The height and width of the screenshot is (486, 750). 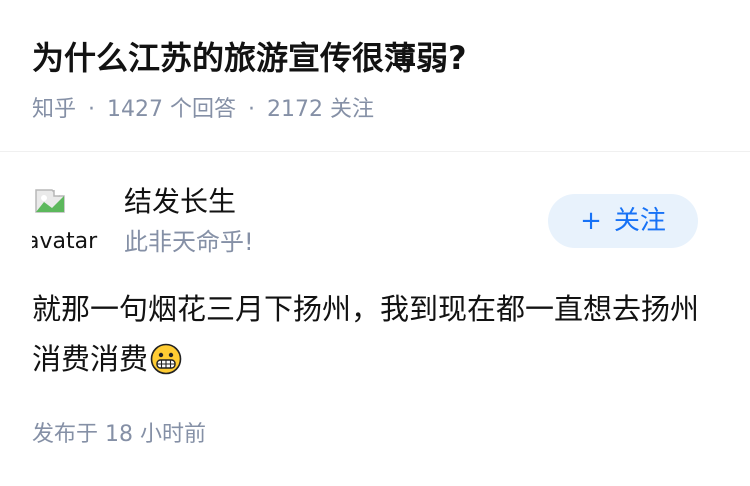 I want to click on grimacing-face-icon, so click(x=166, y=359).